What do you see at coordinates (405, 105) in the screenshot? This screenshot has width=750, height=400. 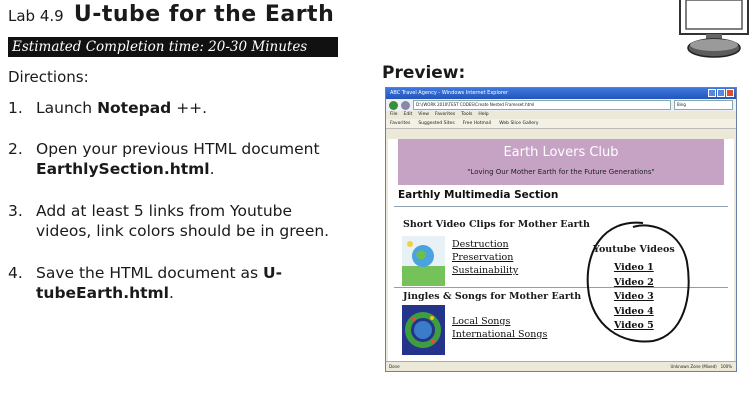 I see `forward-icon` at bounding box center [405, 105].